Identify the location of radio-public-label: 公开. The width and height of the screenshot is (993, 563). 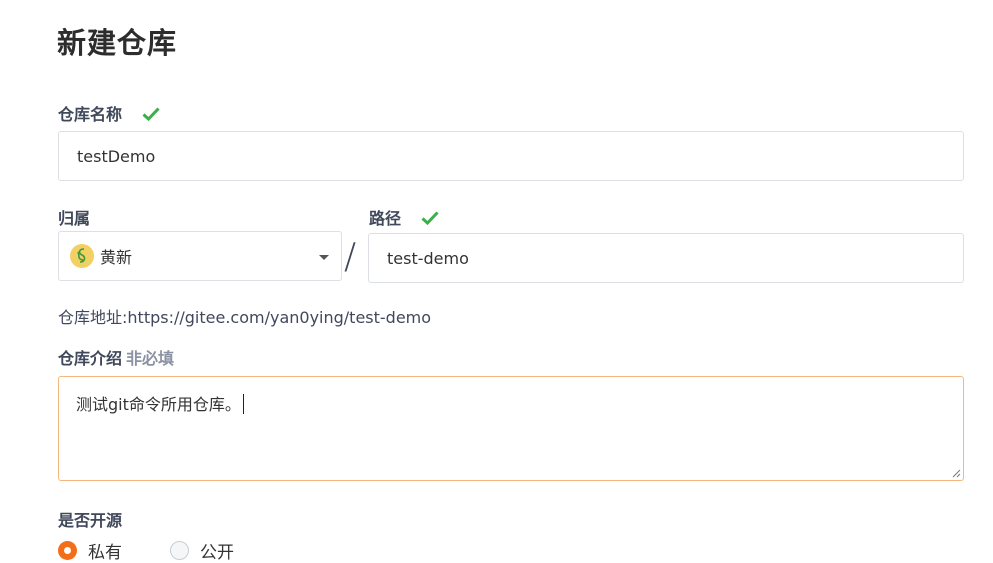
(217, 553).